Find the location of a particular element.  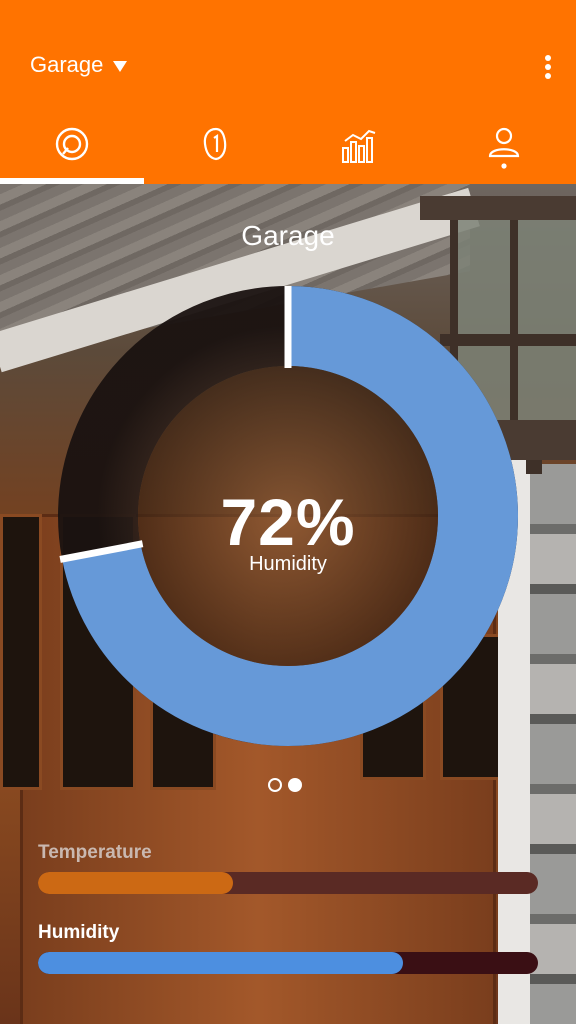

tab-sensor is located at coordinates (216, 147).